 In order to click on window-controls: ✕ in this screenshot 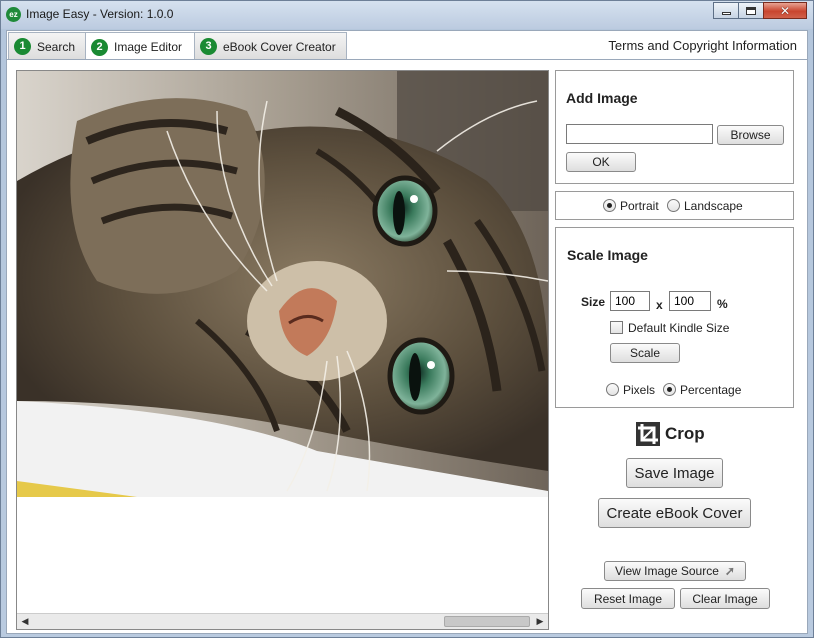, I will do `click(760, 10)`.